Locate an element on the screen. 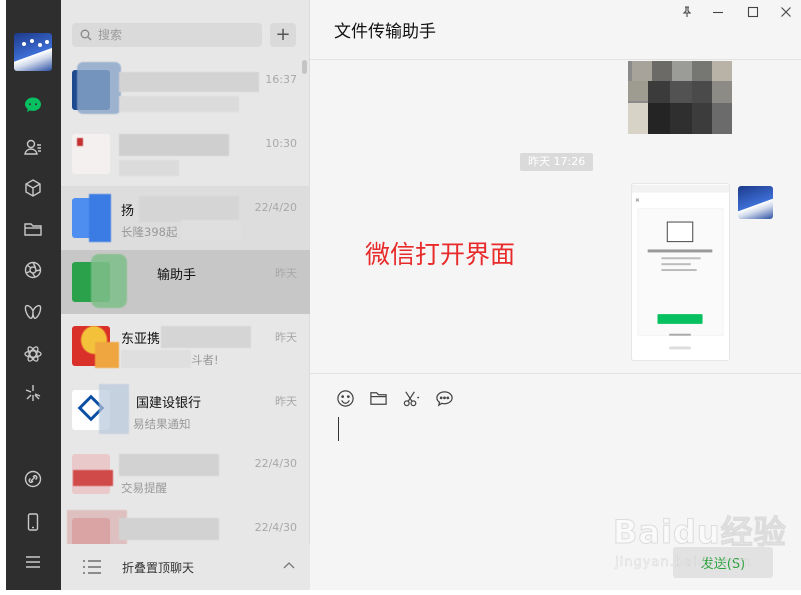 The image size is (801, 595). conversation-item: 国建设银行 昨天 易结果通知 is located at coordinates (185, 410).